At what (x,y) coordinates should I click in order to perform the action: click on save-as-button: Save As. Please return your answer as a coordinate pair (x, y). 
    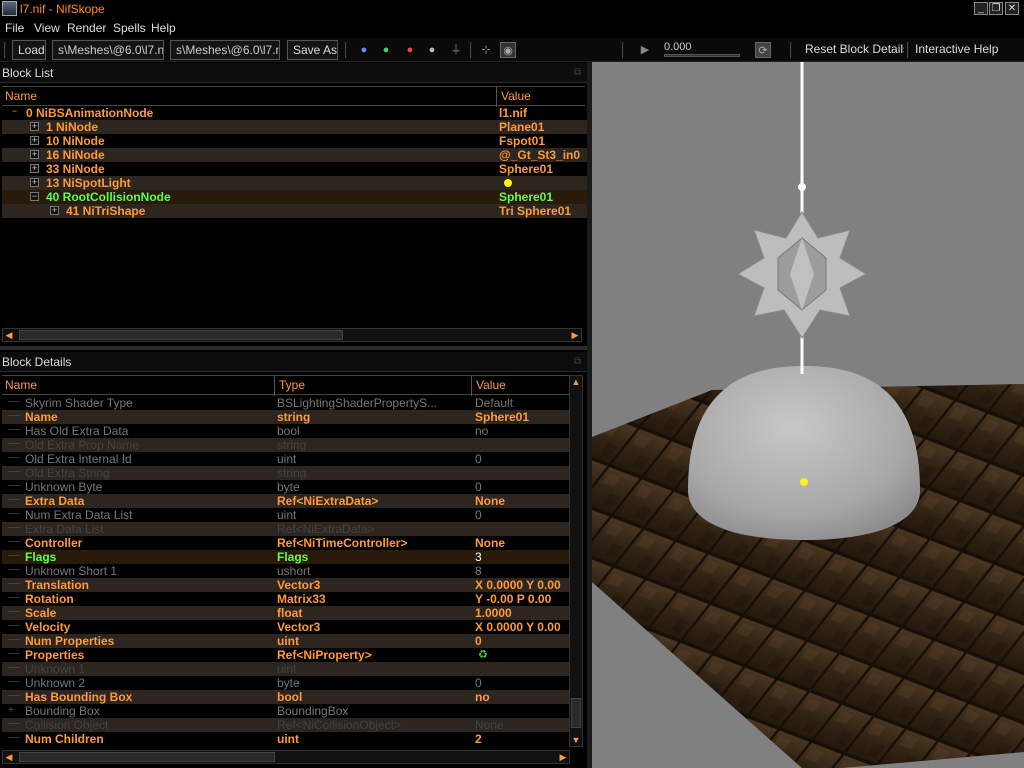
    Looking at the image, I should click on (312, 50).